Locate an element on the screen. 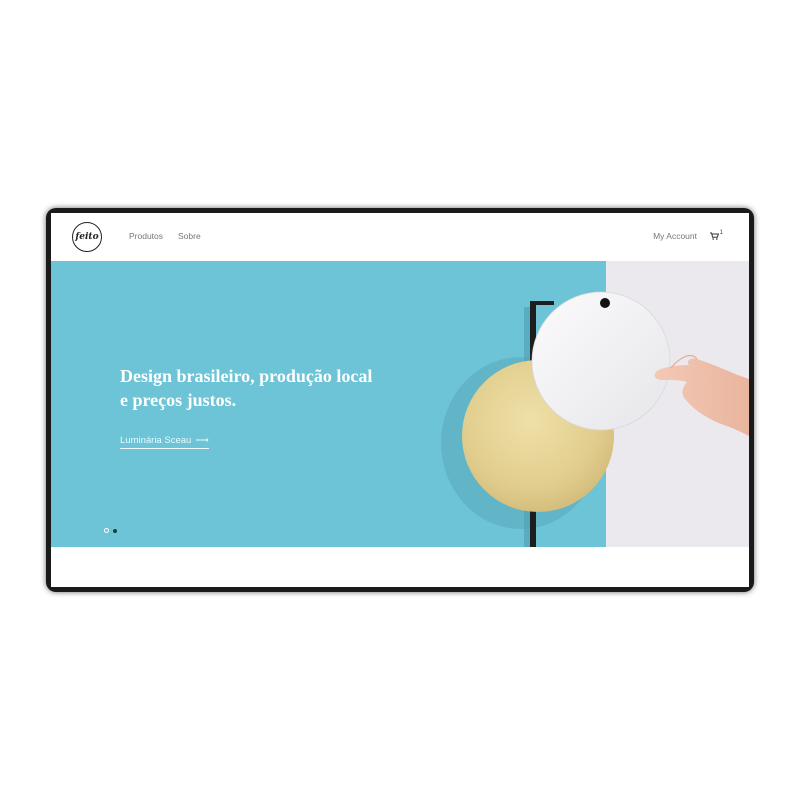  cart-icon is located at coordinates (714, 236).